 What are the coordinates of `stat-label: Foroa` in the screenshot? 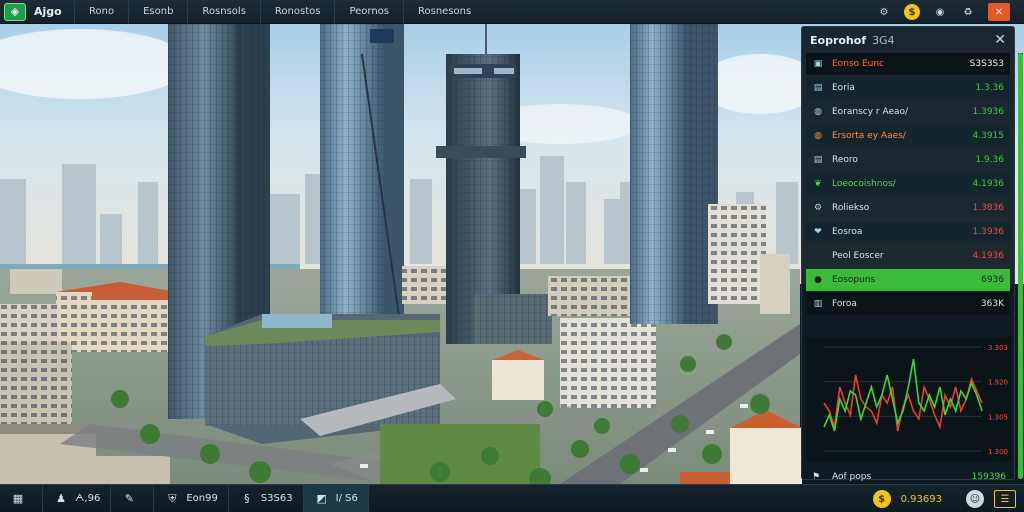 It's located at (844, 304).